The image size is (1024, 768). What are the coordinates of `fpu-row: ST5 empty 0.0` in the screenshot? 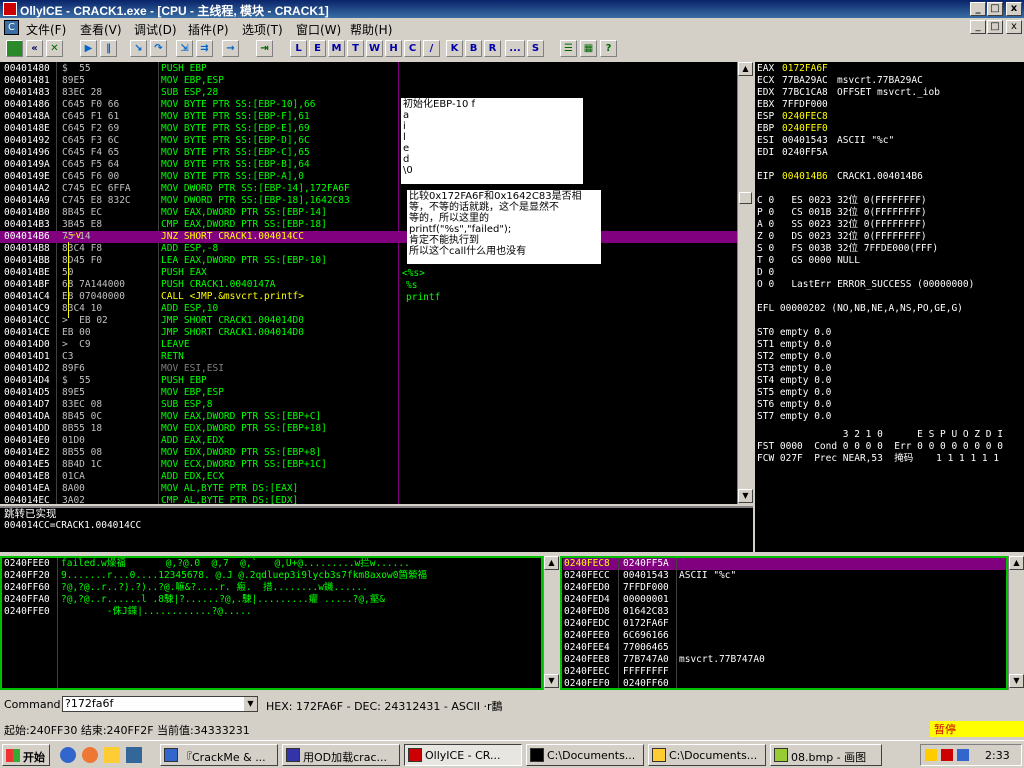 It's located at (889, 393).